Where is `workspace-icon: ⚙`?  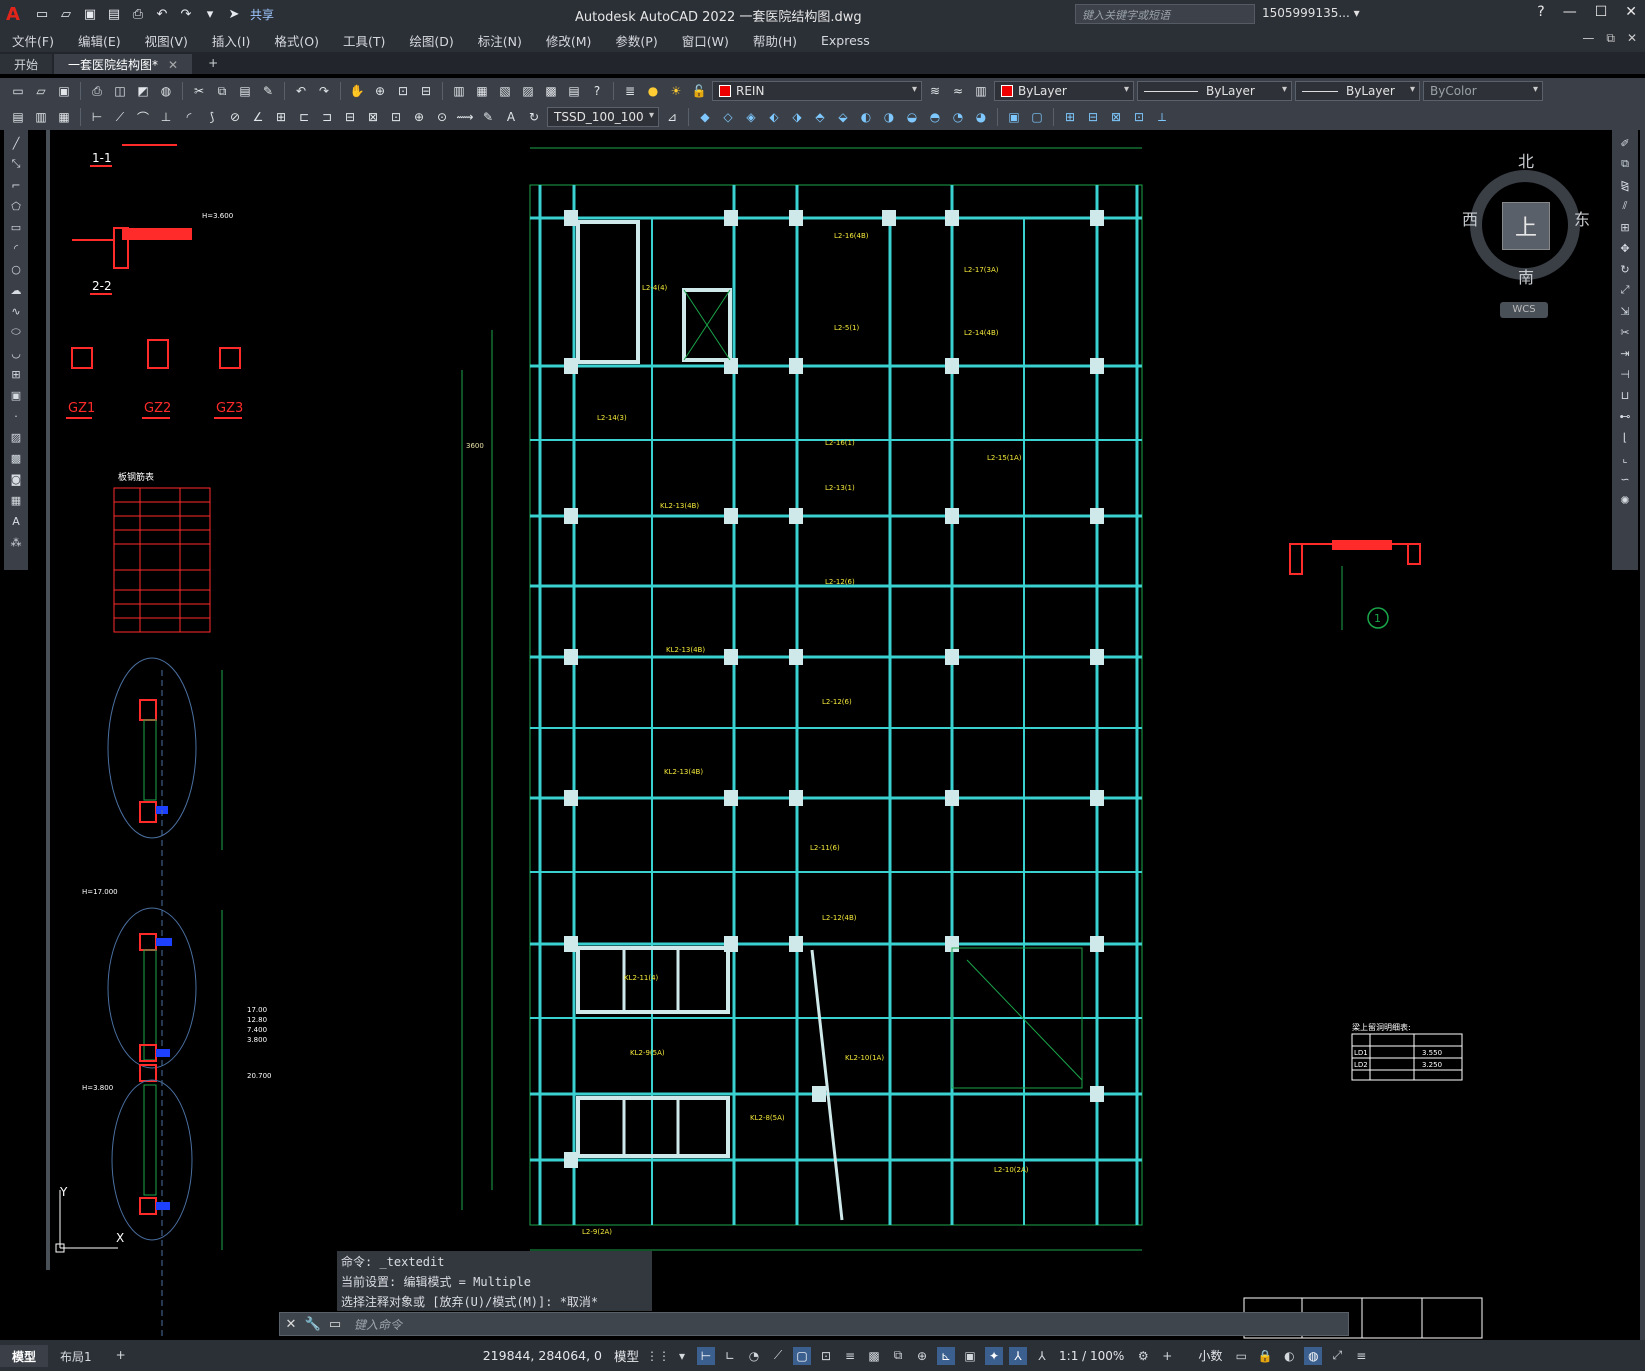 workspace-icon: ⚙ is located at coordinates (1143, 1356).